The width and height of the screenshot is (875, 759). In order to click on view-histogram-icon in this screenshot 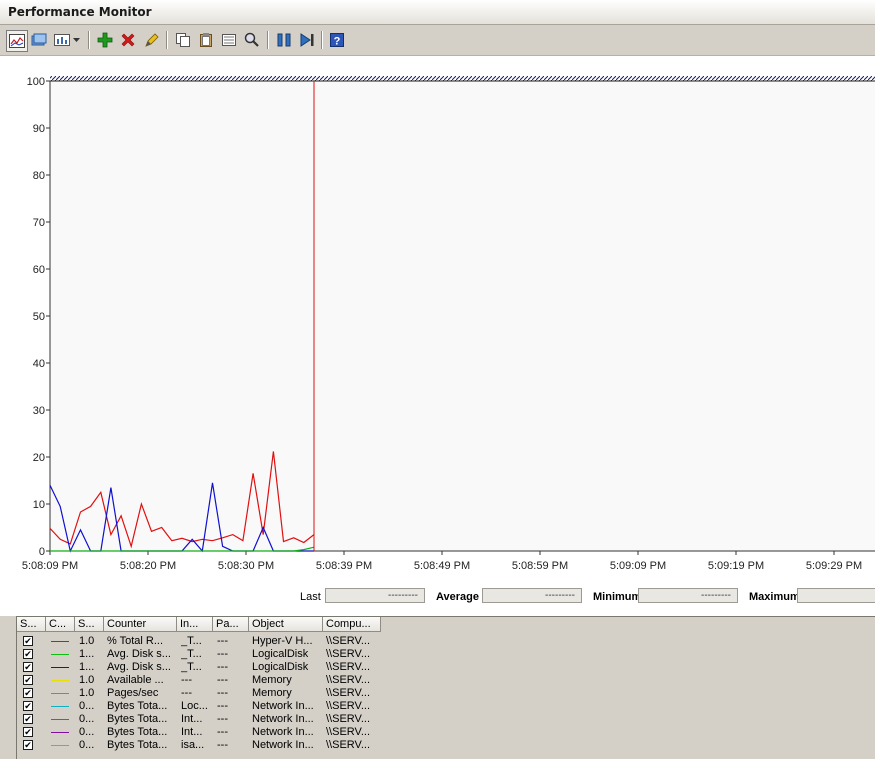, I will do `click(39, 40)`.